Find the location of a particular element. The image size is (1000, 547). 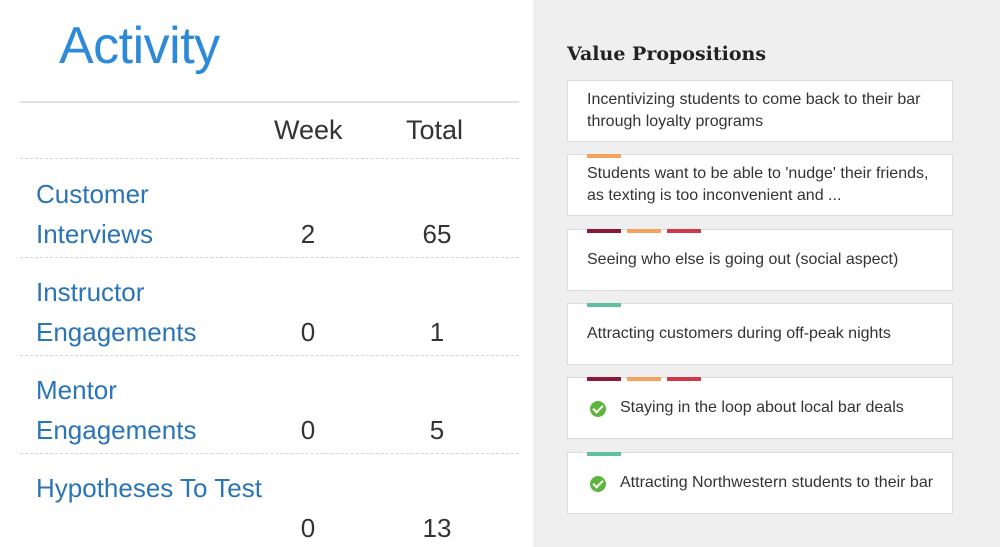

activity-label-link: Customer Interviews is located at coordinates (151, 214).